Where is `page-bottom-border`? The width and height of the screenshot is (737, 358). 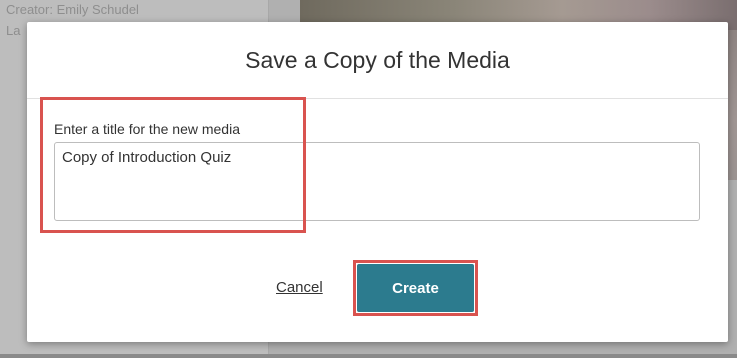
page-bottom-border is located at coordinates (368, 356).